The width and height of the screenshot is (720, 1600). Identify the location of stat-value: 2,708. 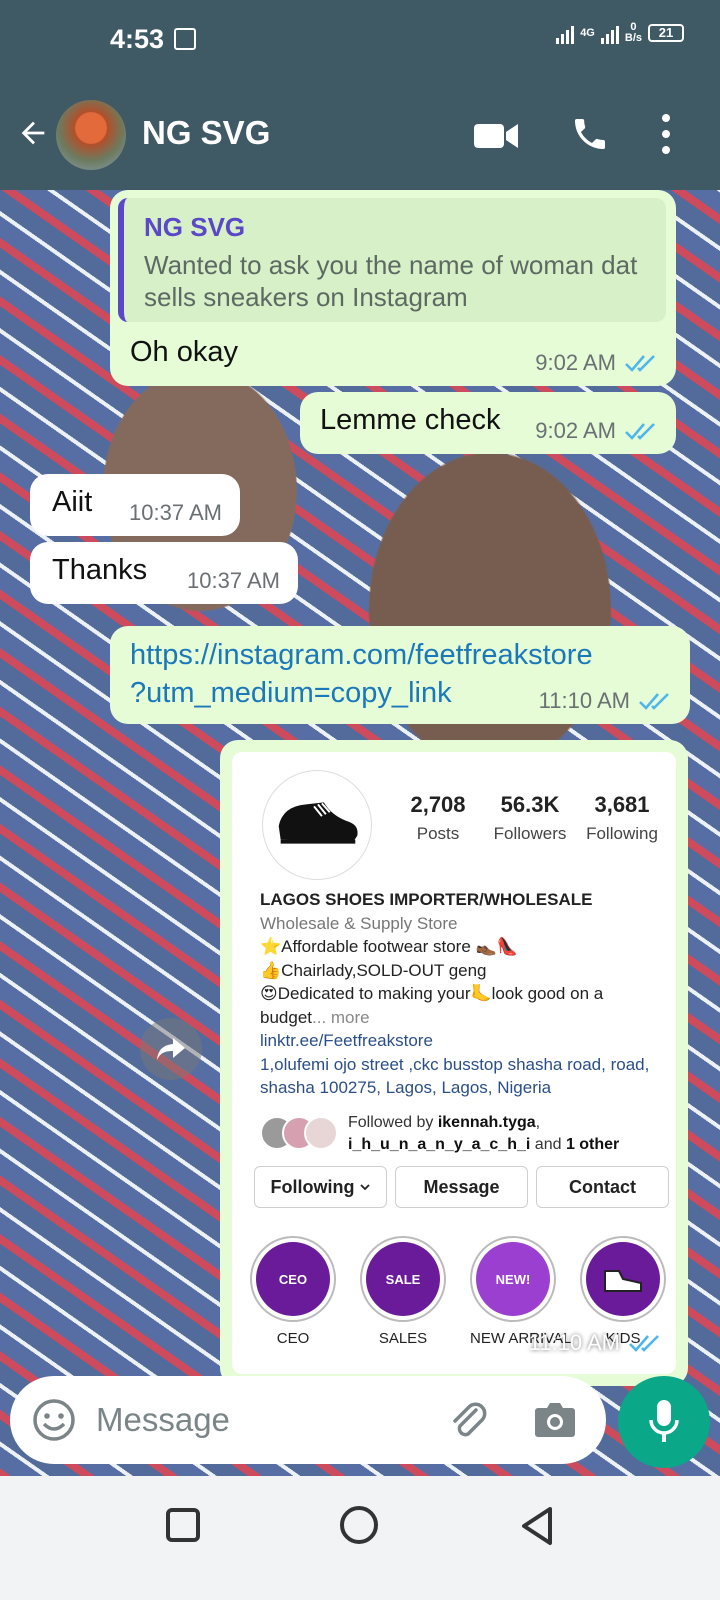
(438, 804).